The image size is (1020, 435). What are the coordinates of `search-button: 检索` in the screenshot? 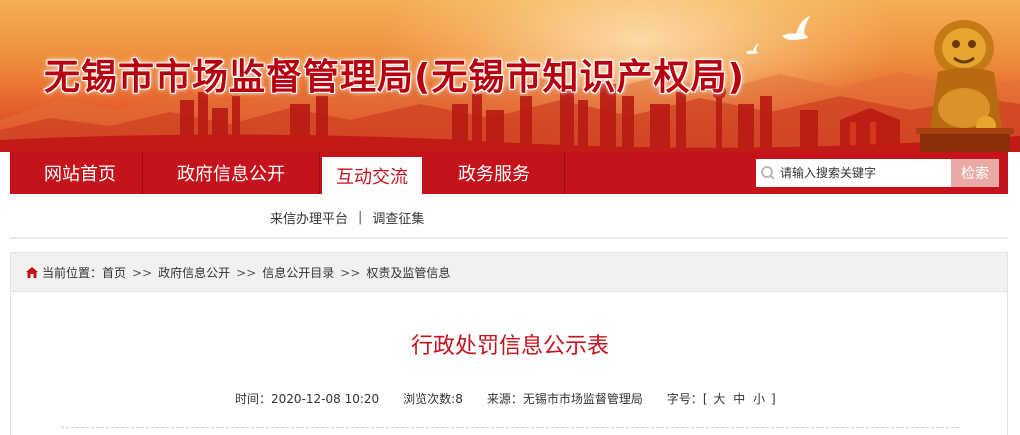 It's located at (975, 173).